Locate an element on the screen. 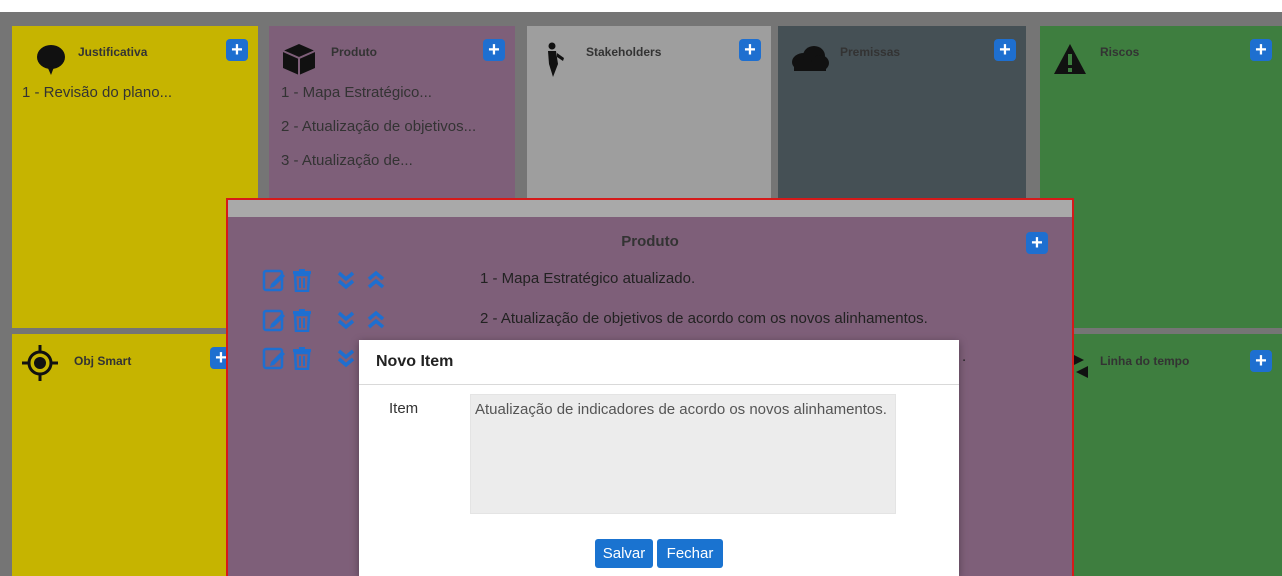 This screenshot has height=576, width=1282. card-stakeholders: Stakeholders + is located at coordinates (649, 112).